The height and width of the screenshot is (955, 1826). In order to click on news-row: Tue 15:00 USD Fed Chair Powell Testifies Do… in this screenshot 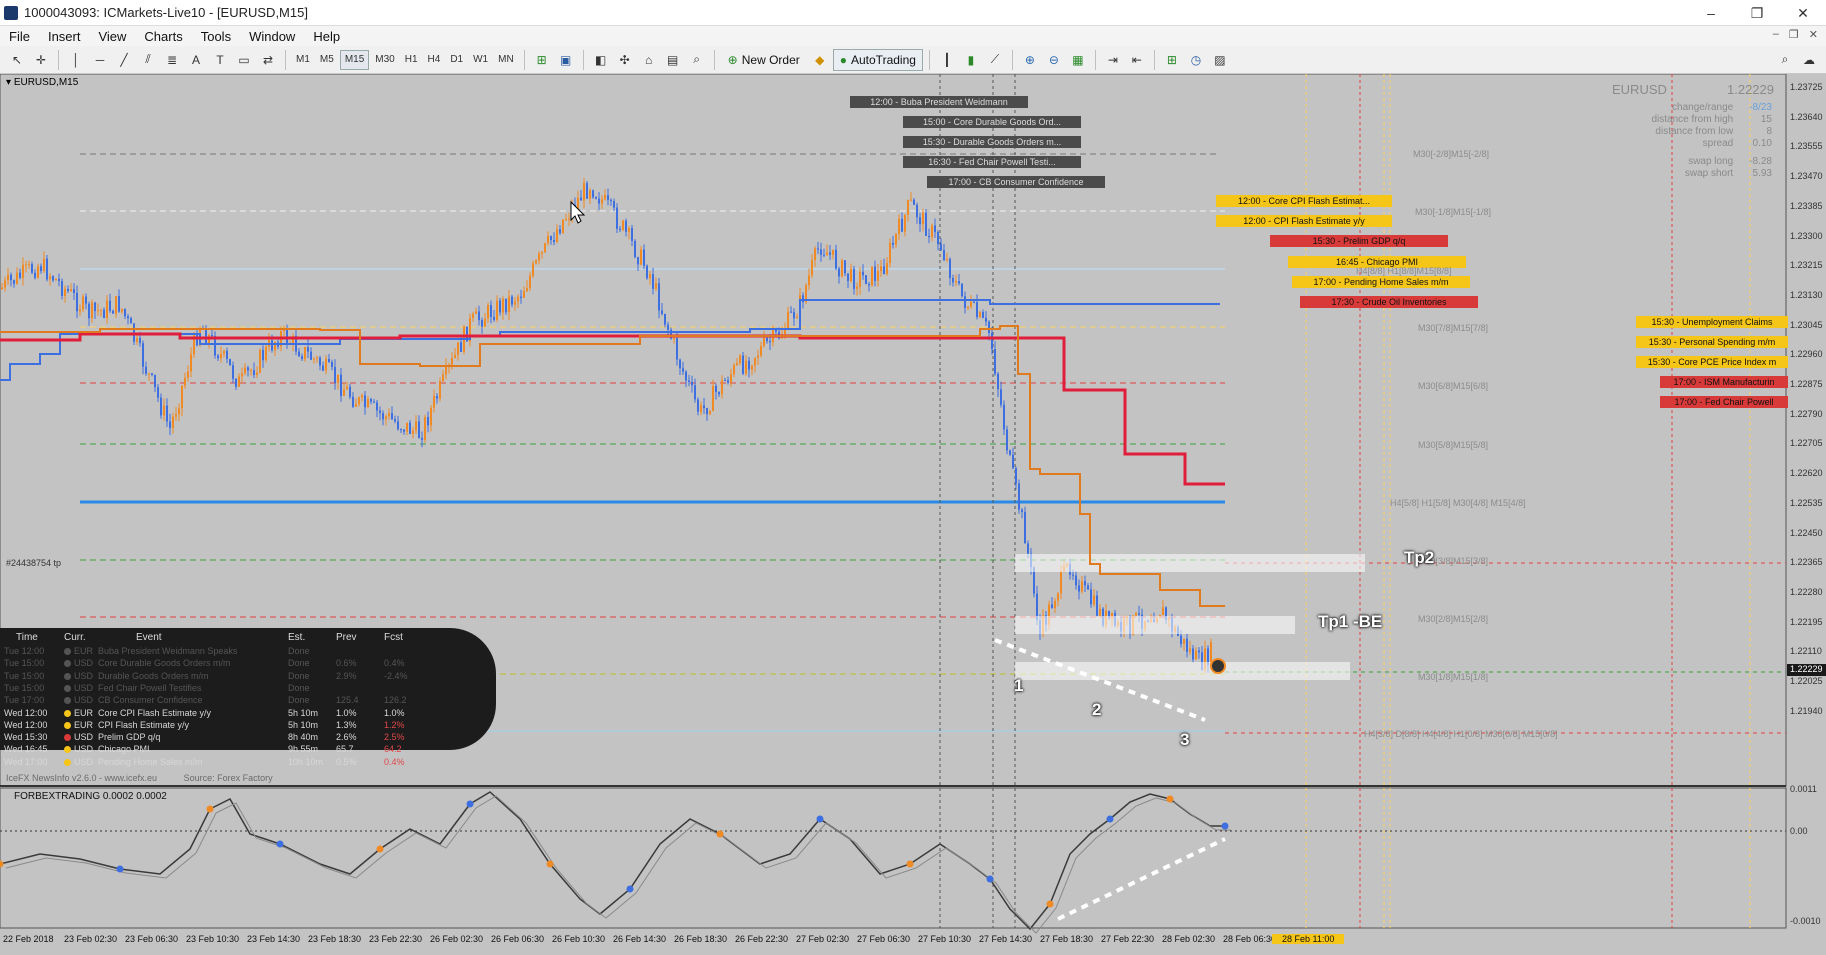, I will do `click(200, 689)`.